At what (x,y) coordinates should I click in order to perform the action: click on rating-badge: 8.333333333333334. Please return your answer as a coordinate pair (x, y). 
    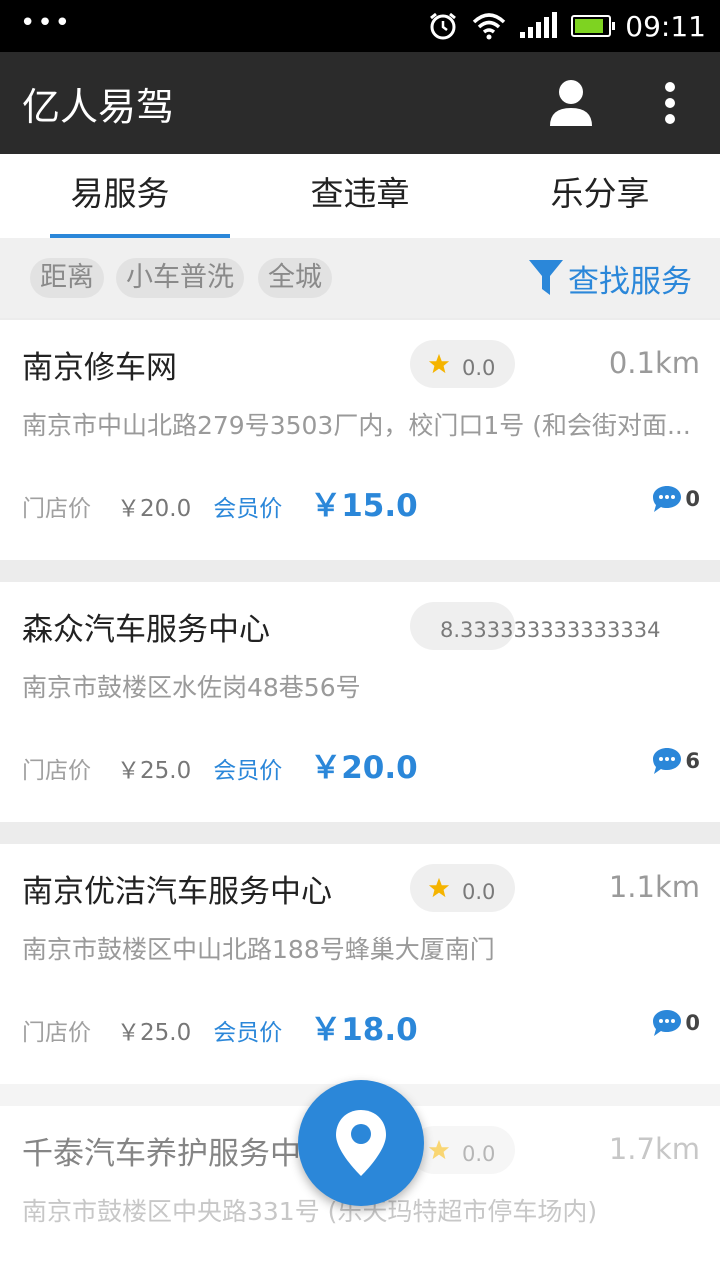
    Looking at the image, I should click on (535, 626).